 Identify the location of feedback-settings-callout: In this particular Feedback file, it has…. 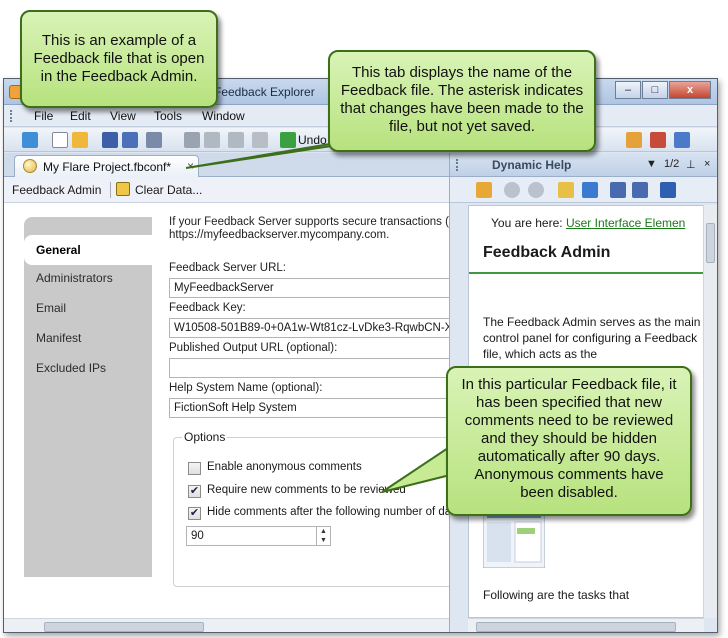
(569, 441).